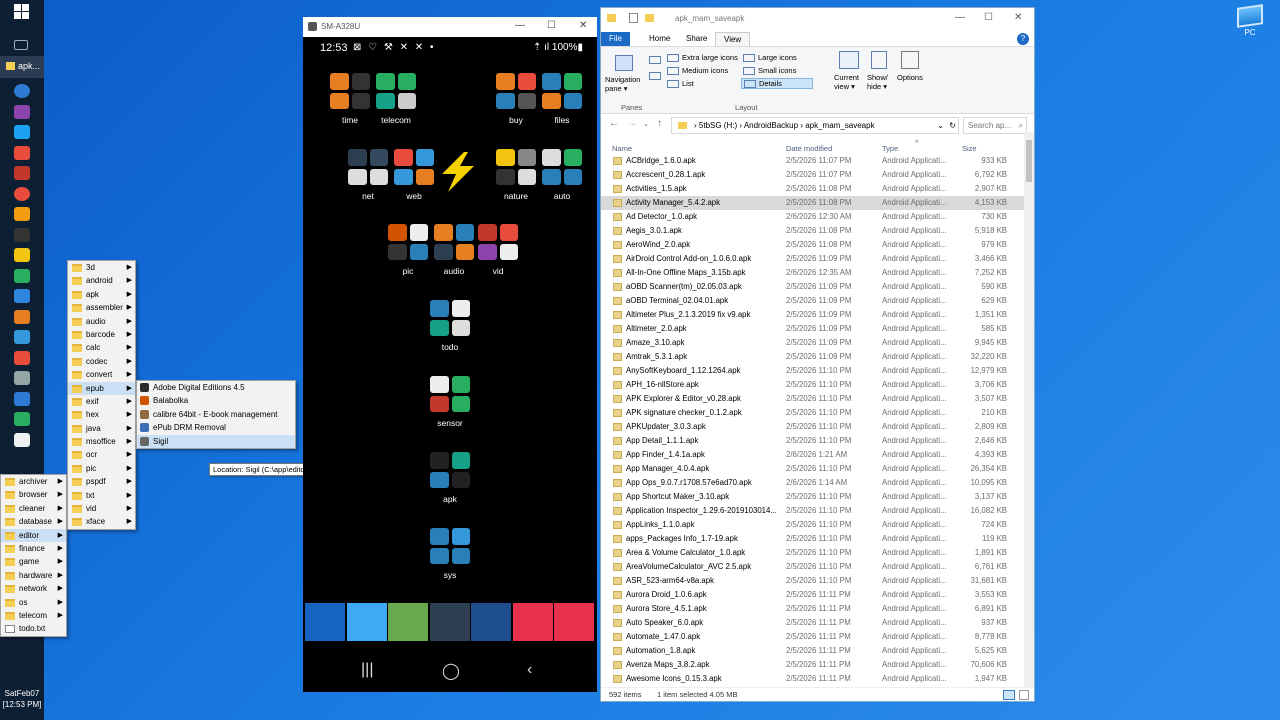 The height and width of the screenshot is (720, 1280). What do you see at coordinates (22, 255) in the screenshot?
I see `gmail-icon` at bounding box center [22, 255].